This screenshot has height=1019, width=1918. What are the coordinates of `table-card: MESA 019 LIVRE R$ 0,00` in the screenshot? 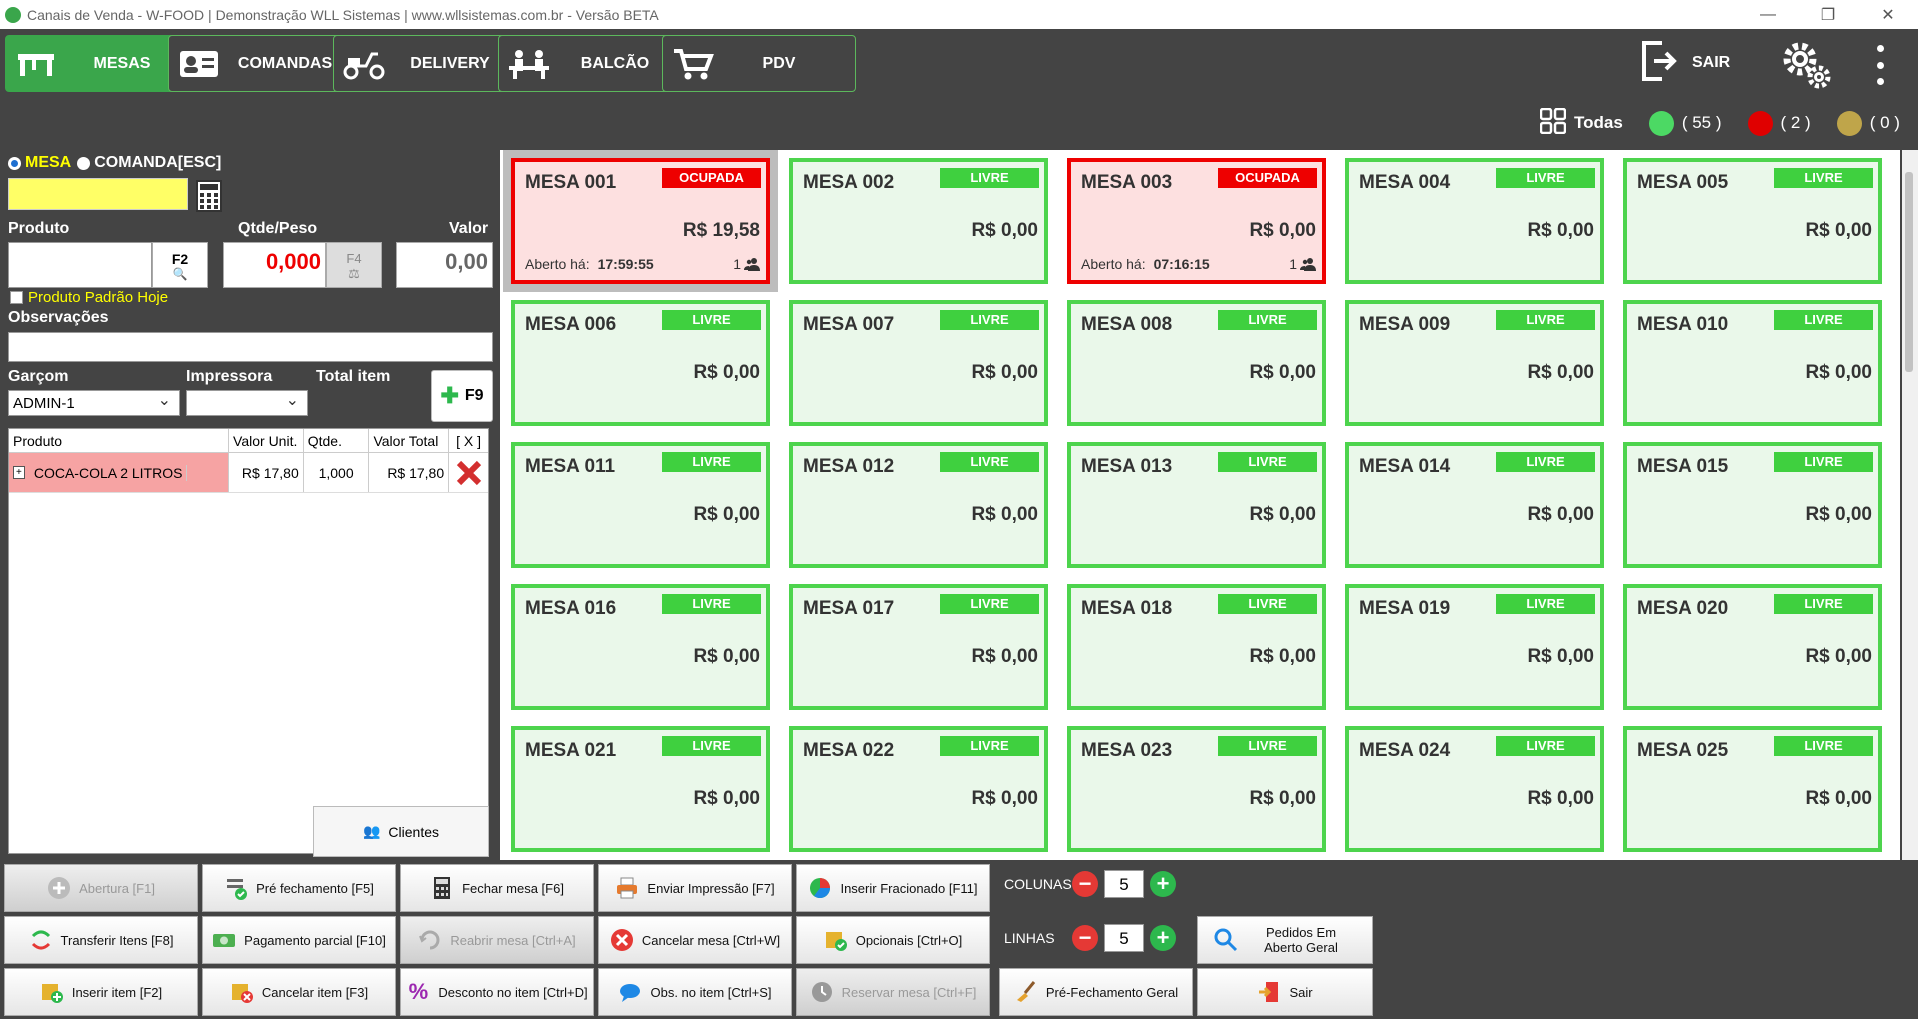 It's located at (1474, 647).